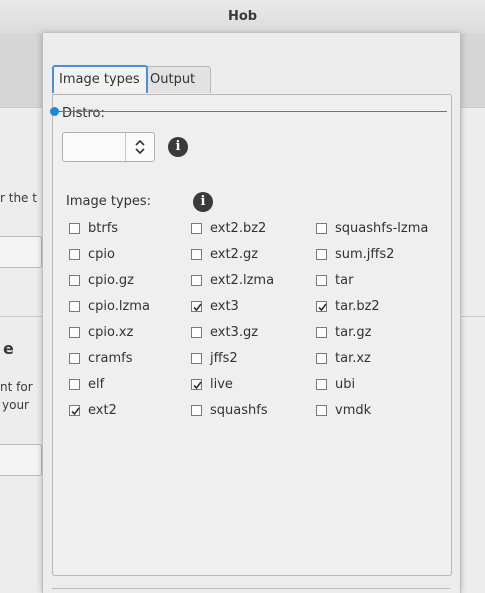  What do you see at coordinates (178, 147) in the screenshot?
I see `distro-info-icon: i` at bounding box center [178, 147].